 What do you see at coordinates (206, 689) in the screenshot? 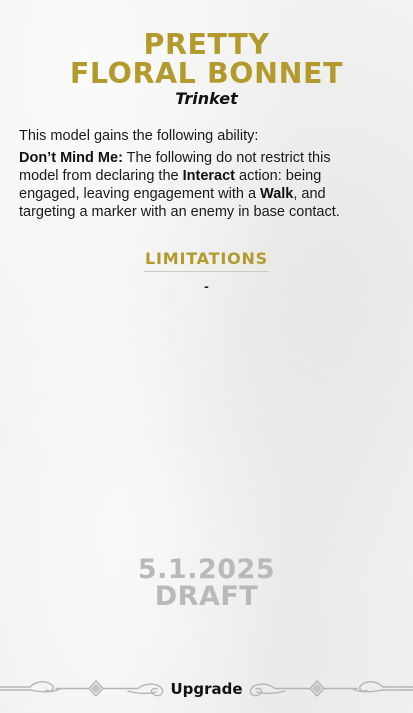
I see `card-footer: Upgrade` at bounding box center [206, 689].